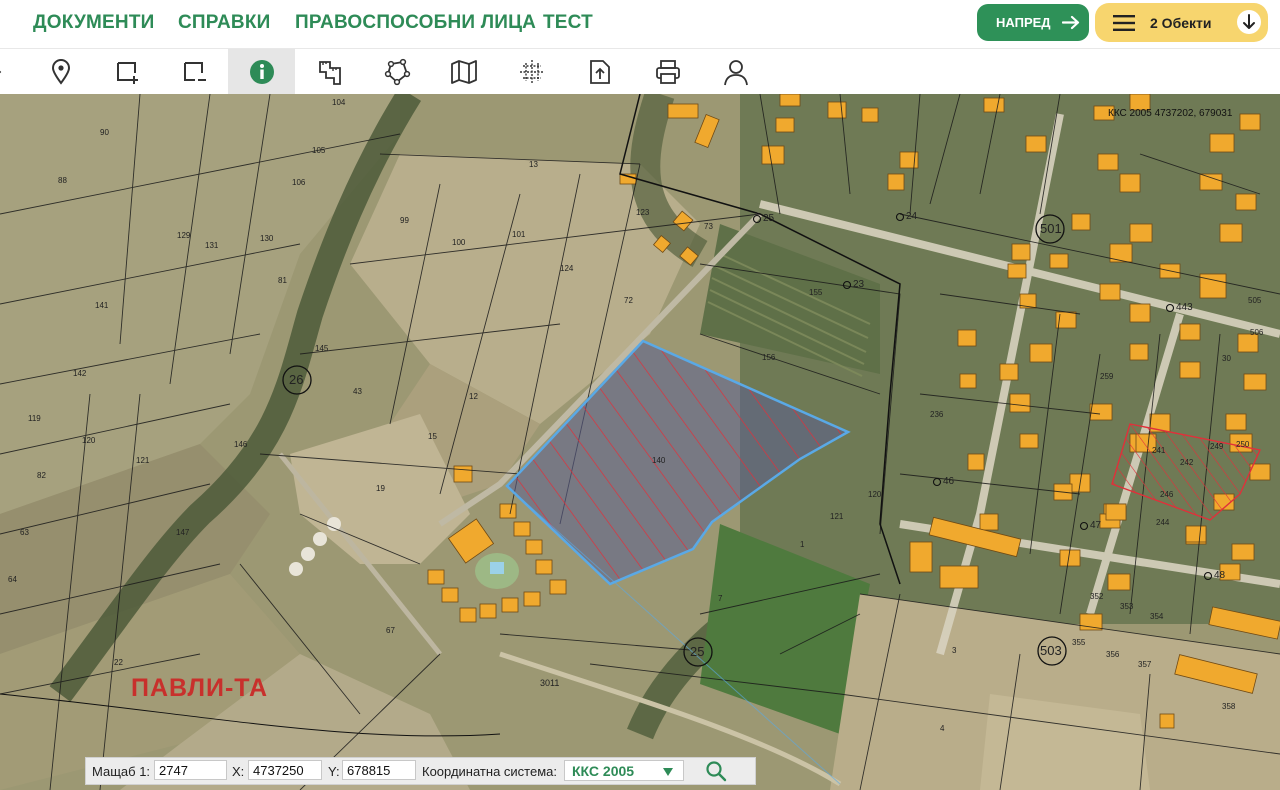  I want to click on parcel-number: 19, so click(380, 488).